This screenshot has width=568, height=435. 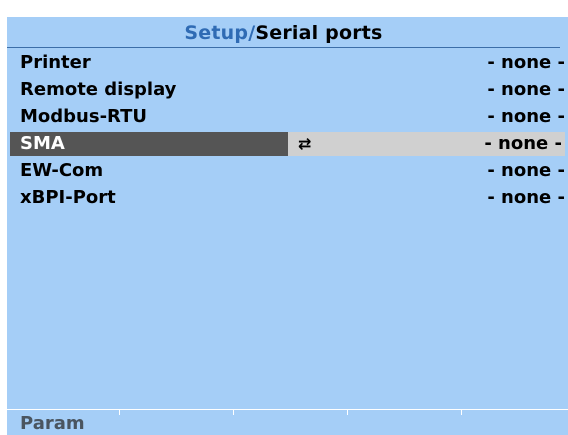 What do you see at coordinates (287, 117) in the screenshot?
I see `list-item-modbus-rtu: Modbus-RTU - none -` at bounding box center [287, 117].